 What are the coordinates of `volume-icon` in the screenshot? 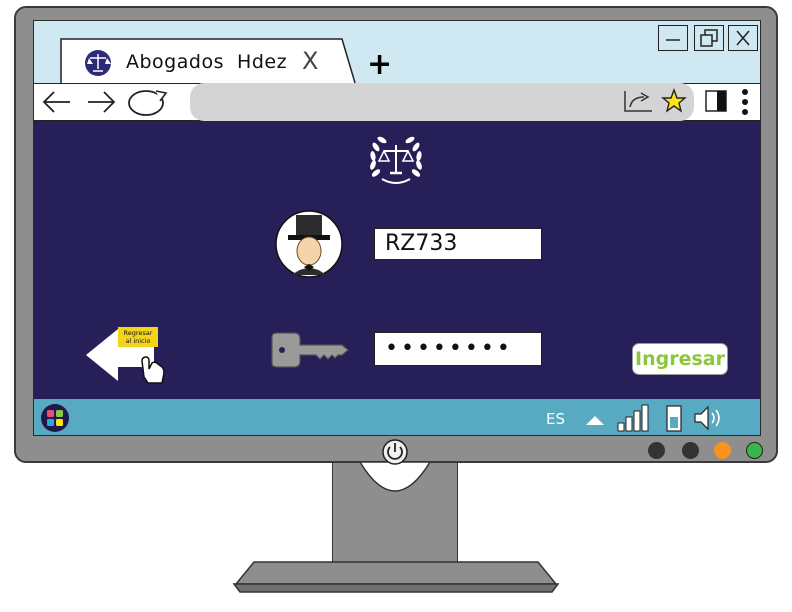 It's located at (709, 418).